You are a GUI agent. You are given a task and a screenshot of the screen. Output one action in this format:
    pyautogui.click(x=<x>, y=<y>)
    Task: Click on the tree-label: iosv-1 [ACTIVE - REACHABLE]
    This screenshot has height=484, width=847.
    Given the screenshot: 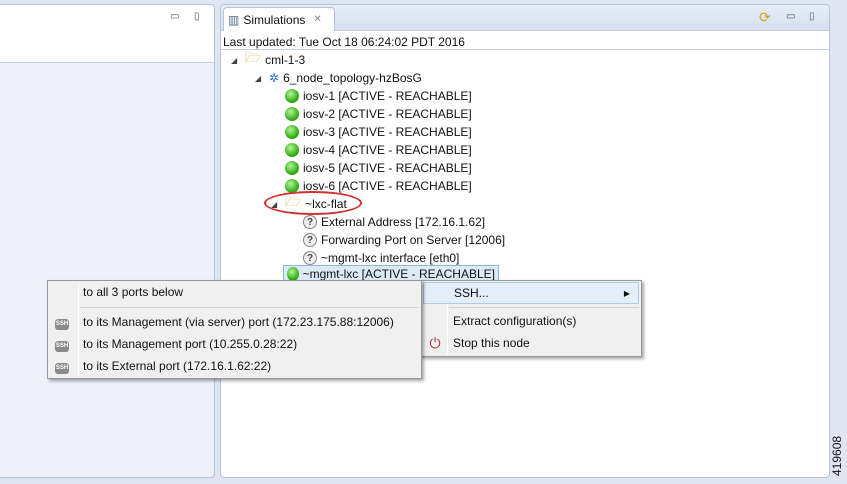 What is the action you would take?
    pyautogui.click(x=387, y=96)
    